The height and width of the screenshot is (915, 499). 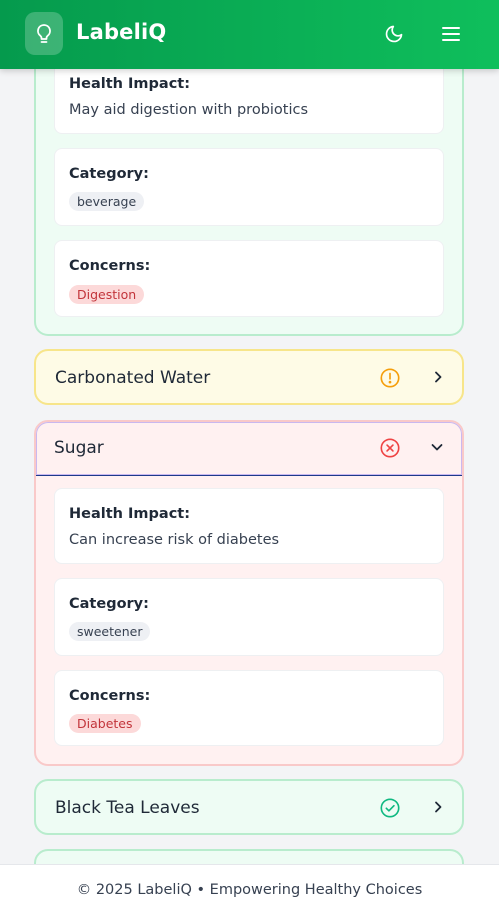 I want to click on x-circle-icon, so click(x=390, y=448).